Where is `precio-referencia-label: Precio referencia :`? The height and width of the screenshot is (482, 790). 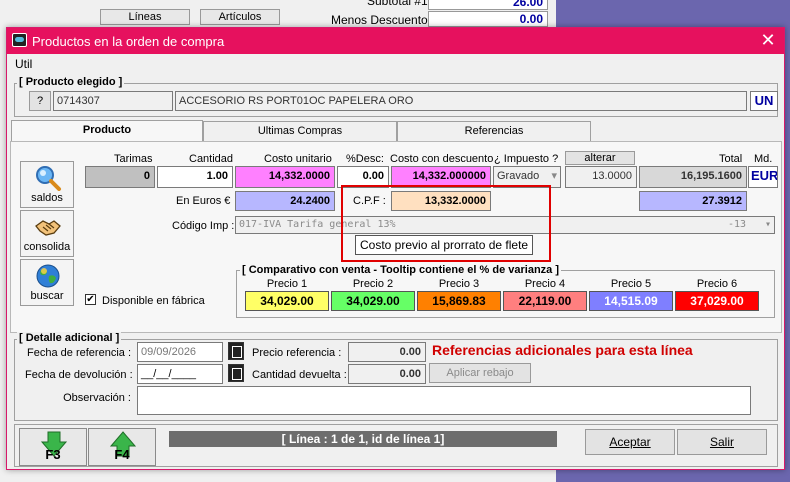 precio-referencia-label: Precio referencia : is located at coordinates (297, 353).